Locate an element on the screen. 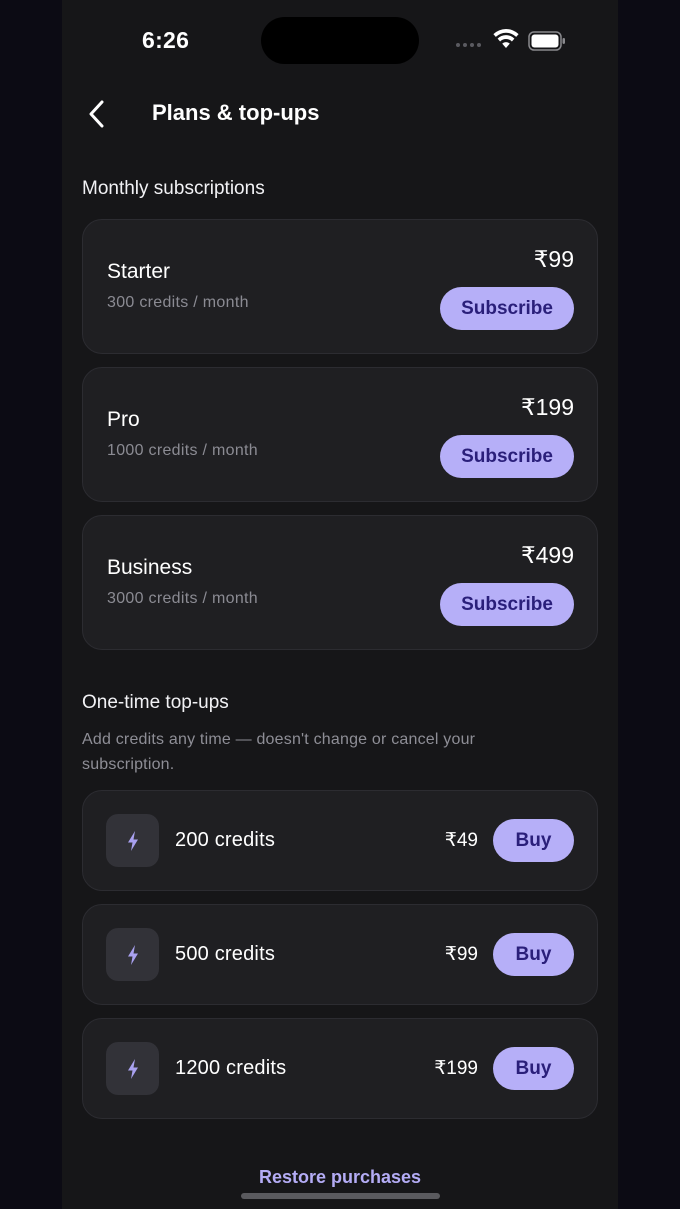 The width and height of the screenshot is (680, 1209). dynamic-island is located at coordinates (340, 40).